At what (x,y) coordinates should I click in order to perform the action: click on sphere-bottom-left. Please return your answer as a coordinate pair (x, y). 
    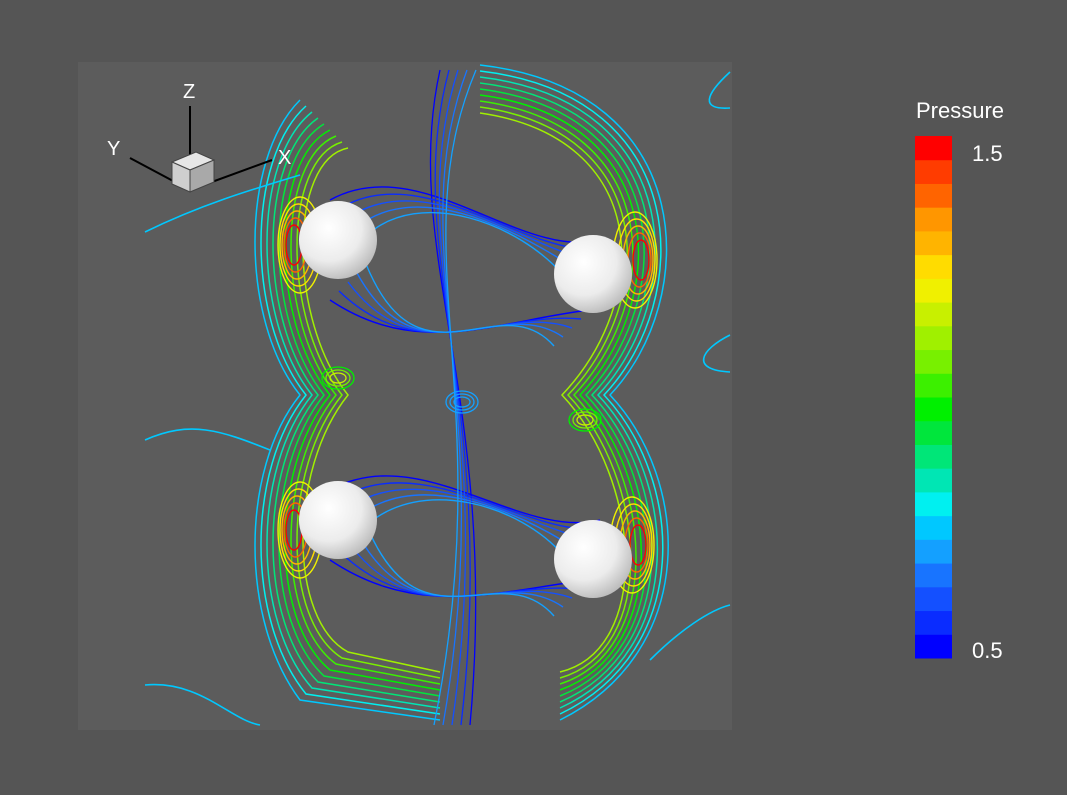
    Looking at the image, I should click on (338, 520).